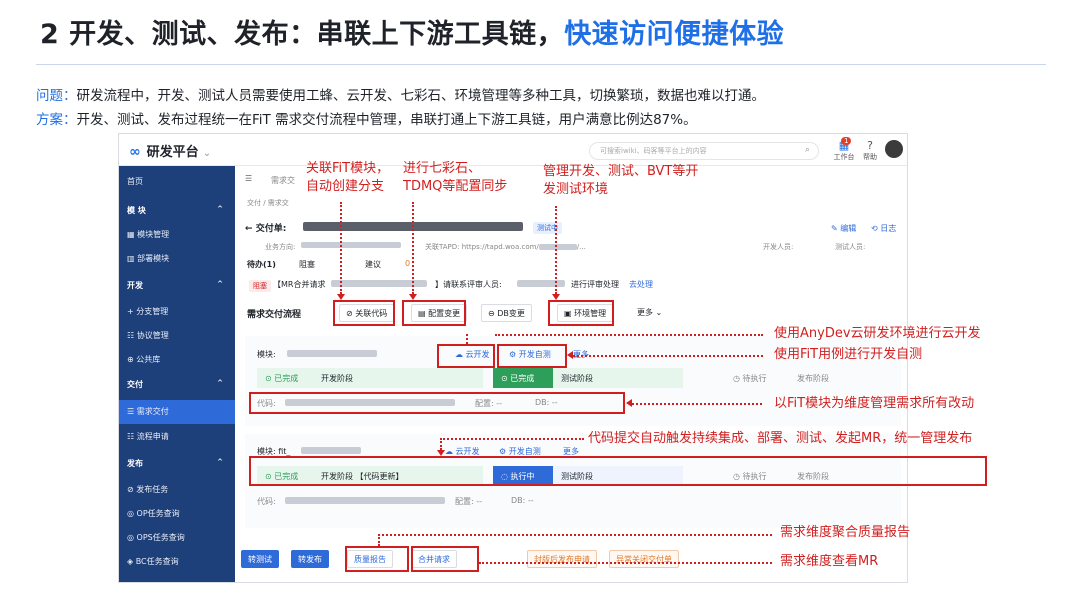 The image size is (1080, 602). What do you see at coordinates (177, 211) in the screenshot?
I see `sidebar-group-module: 模 块 ^` at bounding box center [177, 211].